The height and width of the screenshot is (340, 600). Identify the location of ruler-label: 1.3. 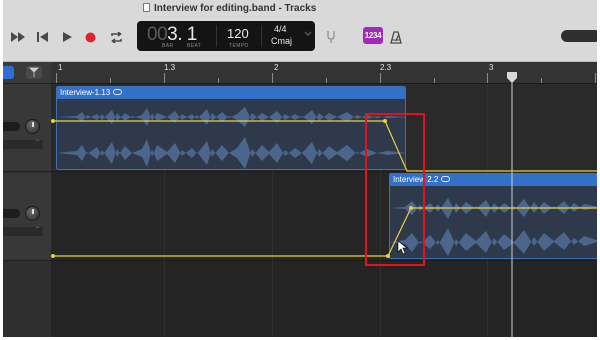
(170, 67).